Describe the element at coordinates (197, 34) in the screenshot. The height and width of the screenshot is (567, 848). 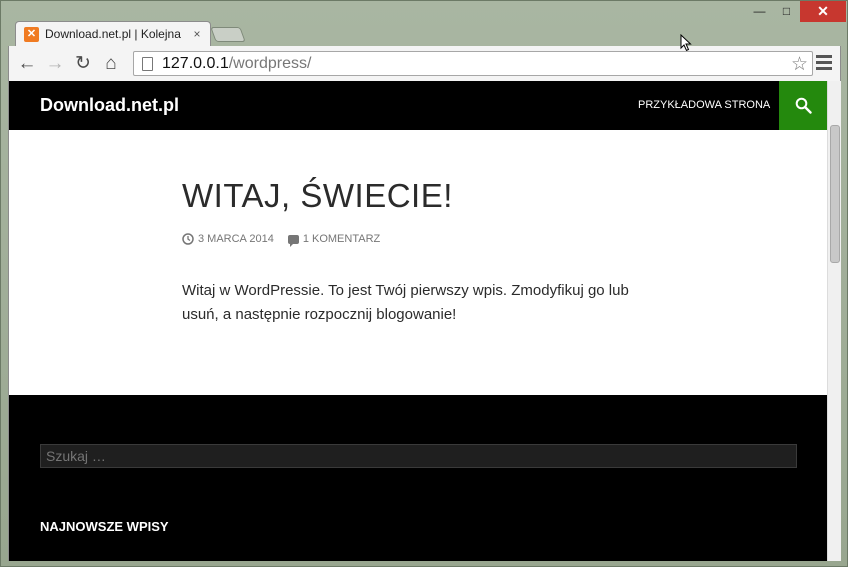
I see `tab-close-icon: ×` at that location.